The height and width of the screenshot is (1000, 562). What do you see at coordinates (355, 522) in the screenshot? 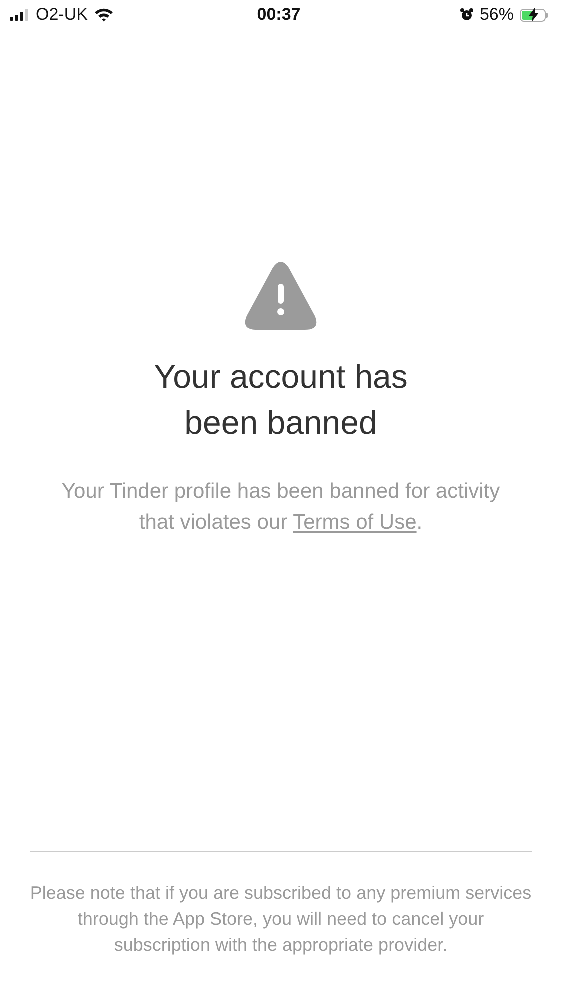
I see `terms-of-use-link: Terms of Use` at bounding box center [355, 522].